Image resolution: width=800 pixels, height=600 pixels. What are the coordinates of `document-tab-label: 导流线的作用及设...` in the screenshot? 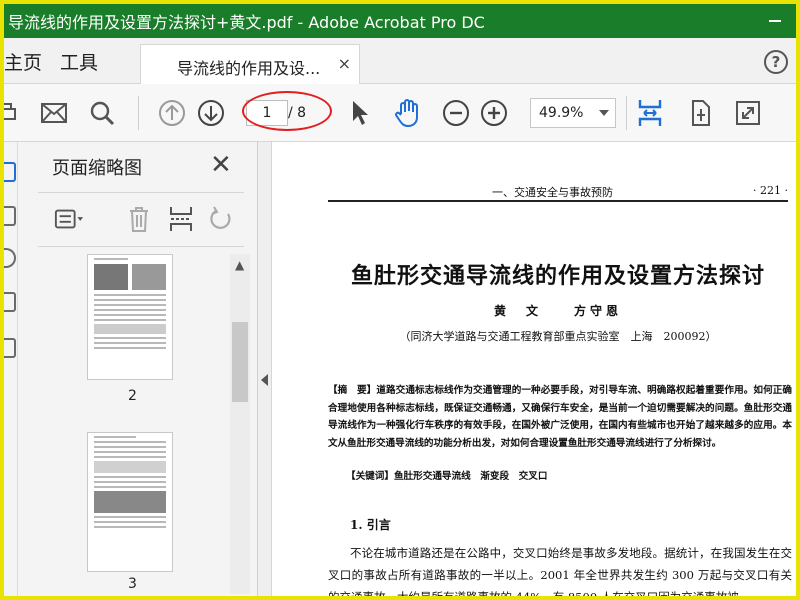 It's located at (249, 68).